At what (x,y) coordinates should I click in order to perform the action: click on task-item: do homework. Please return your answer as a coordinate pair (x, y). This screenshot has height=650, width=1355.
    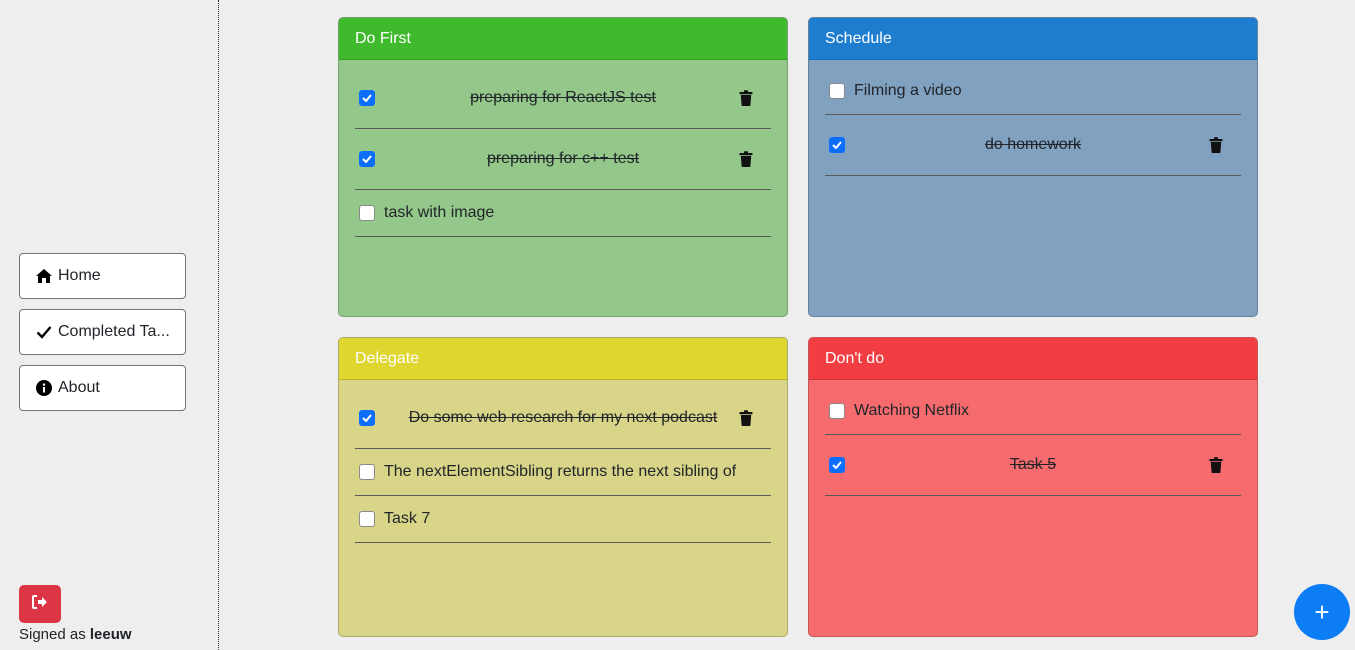
    Looking at the image, I should click on (1033, 145).